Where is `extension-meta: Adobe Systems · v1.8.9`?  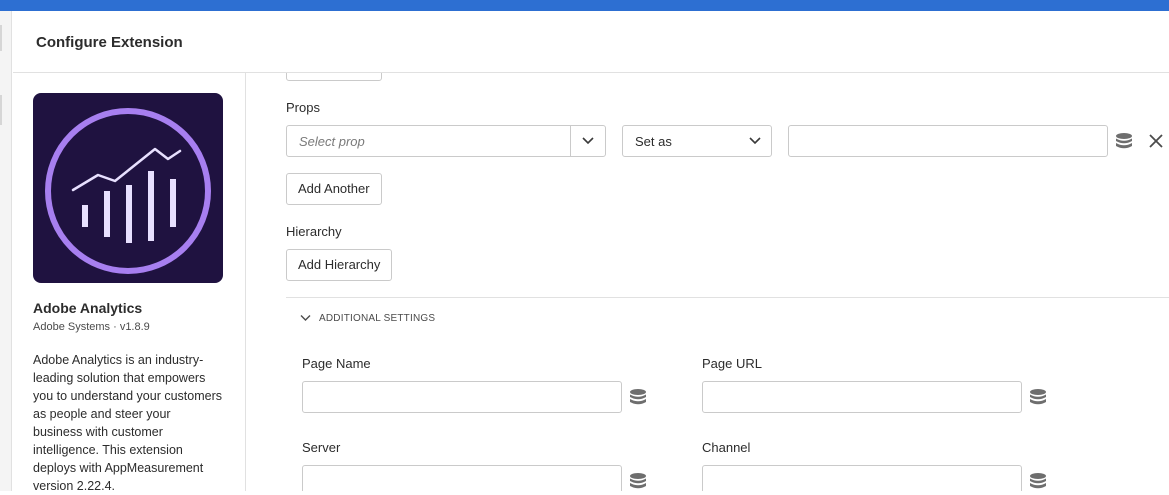 extension-meta: Adobe Systems · v1.8.9 is located at coordinates (91, 327).